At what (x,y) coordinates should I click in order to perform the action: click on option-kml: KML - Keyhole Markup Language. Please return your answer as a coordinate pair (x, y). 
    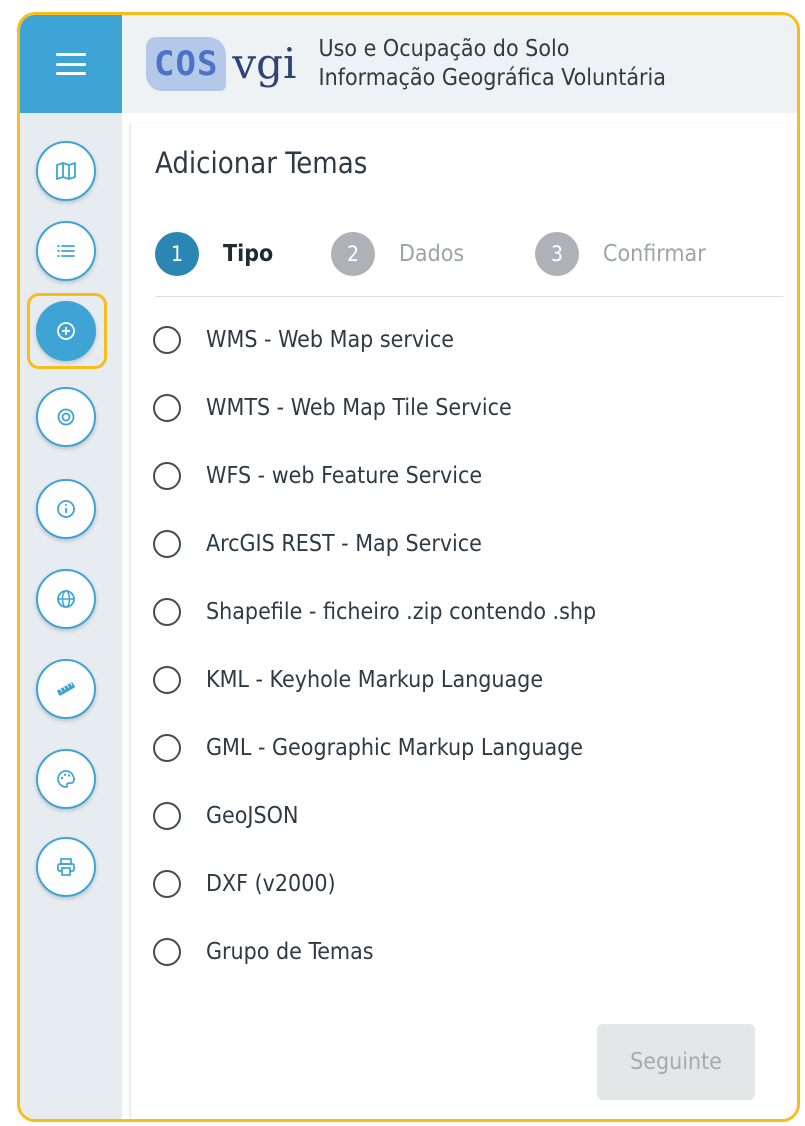
    Looking at the image, I should click on (374, 680).